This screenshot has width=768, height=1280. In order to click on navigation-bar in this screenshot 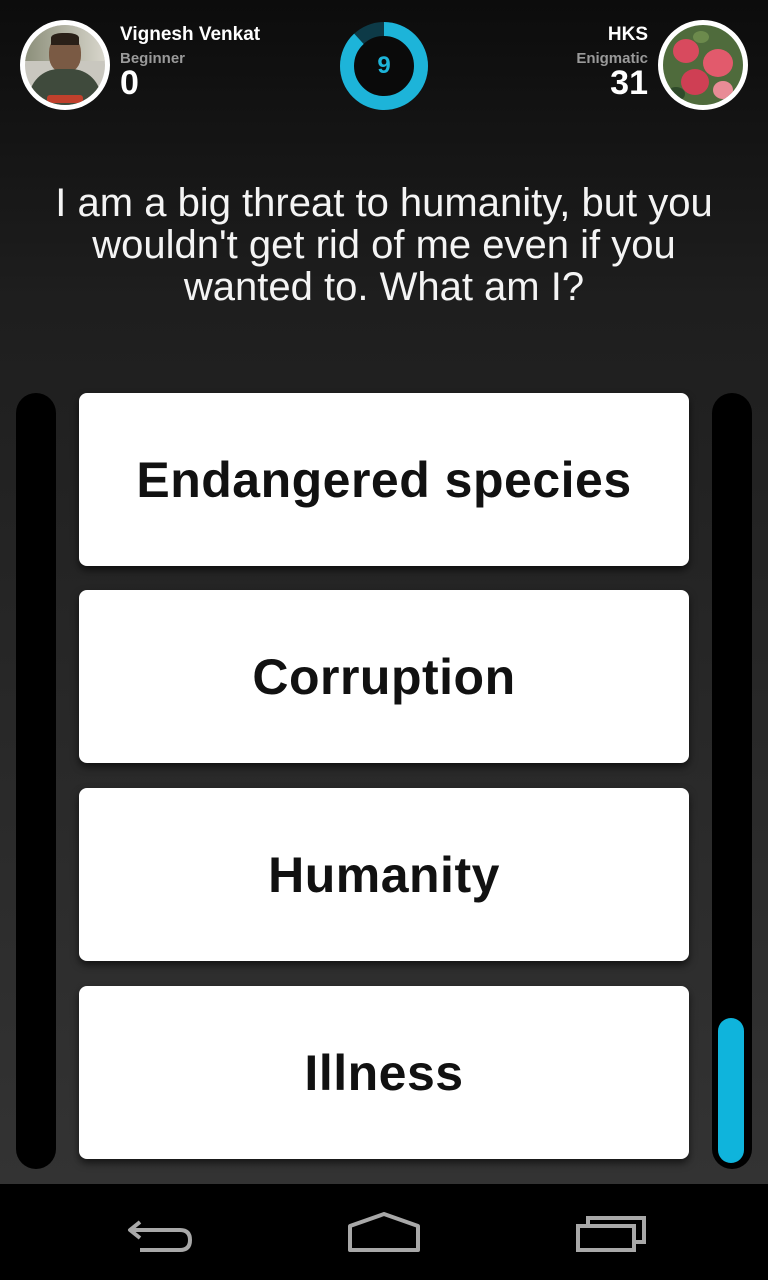, I will do `click(384, 1232)`.